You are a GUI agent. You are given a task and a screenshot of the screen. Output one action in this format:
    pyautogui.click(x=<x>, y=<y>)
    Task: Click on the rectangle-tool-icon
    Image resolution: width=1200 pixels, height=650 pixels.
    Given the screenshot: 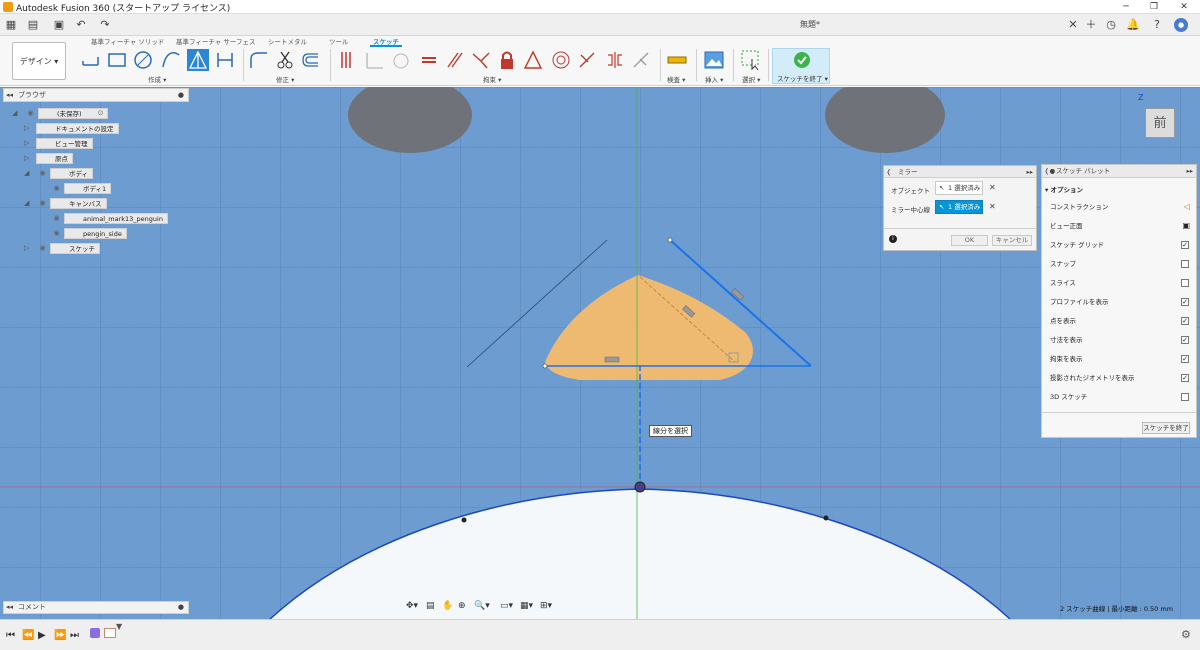 What is the action you would take?
    pyautogui.click(x=117, y=60)
    